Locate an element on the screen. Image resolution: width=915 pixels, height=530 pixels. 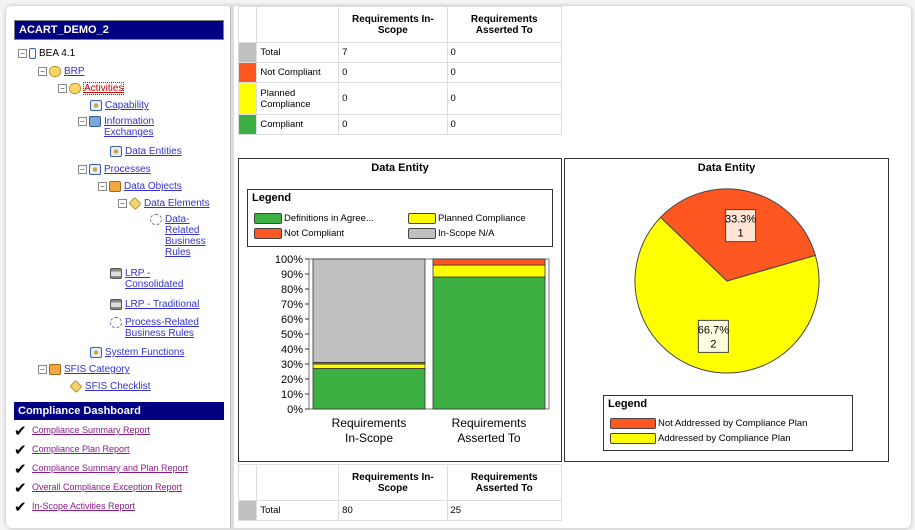
y-tick-label: 50% is located at coordinates (292, 335).